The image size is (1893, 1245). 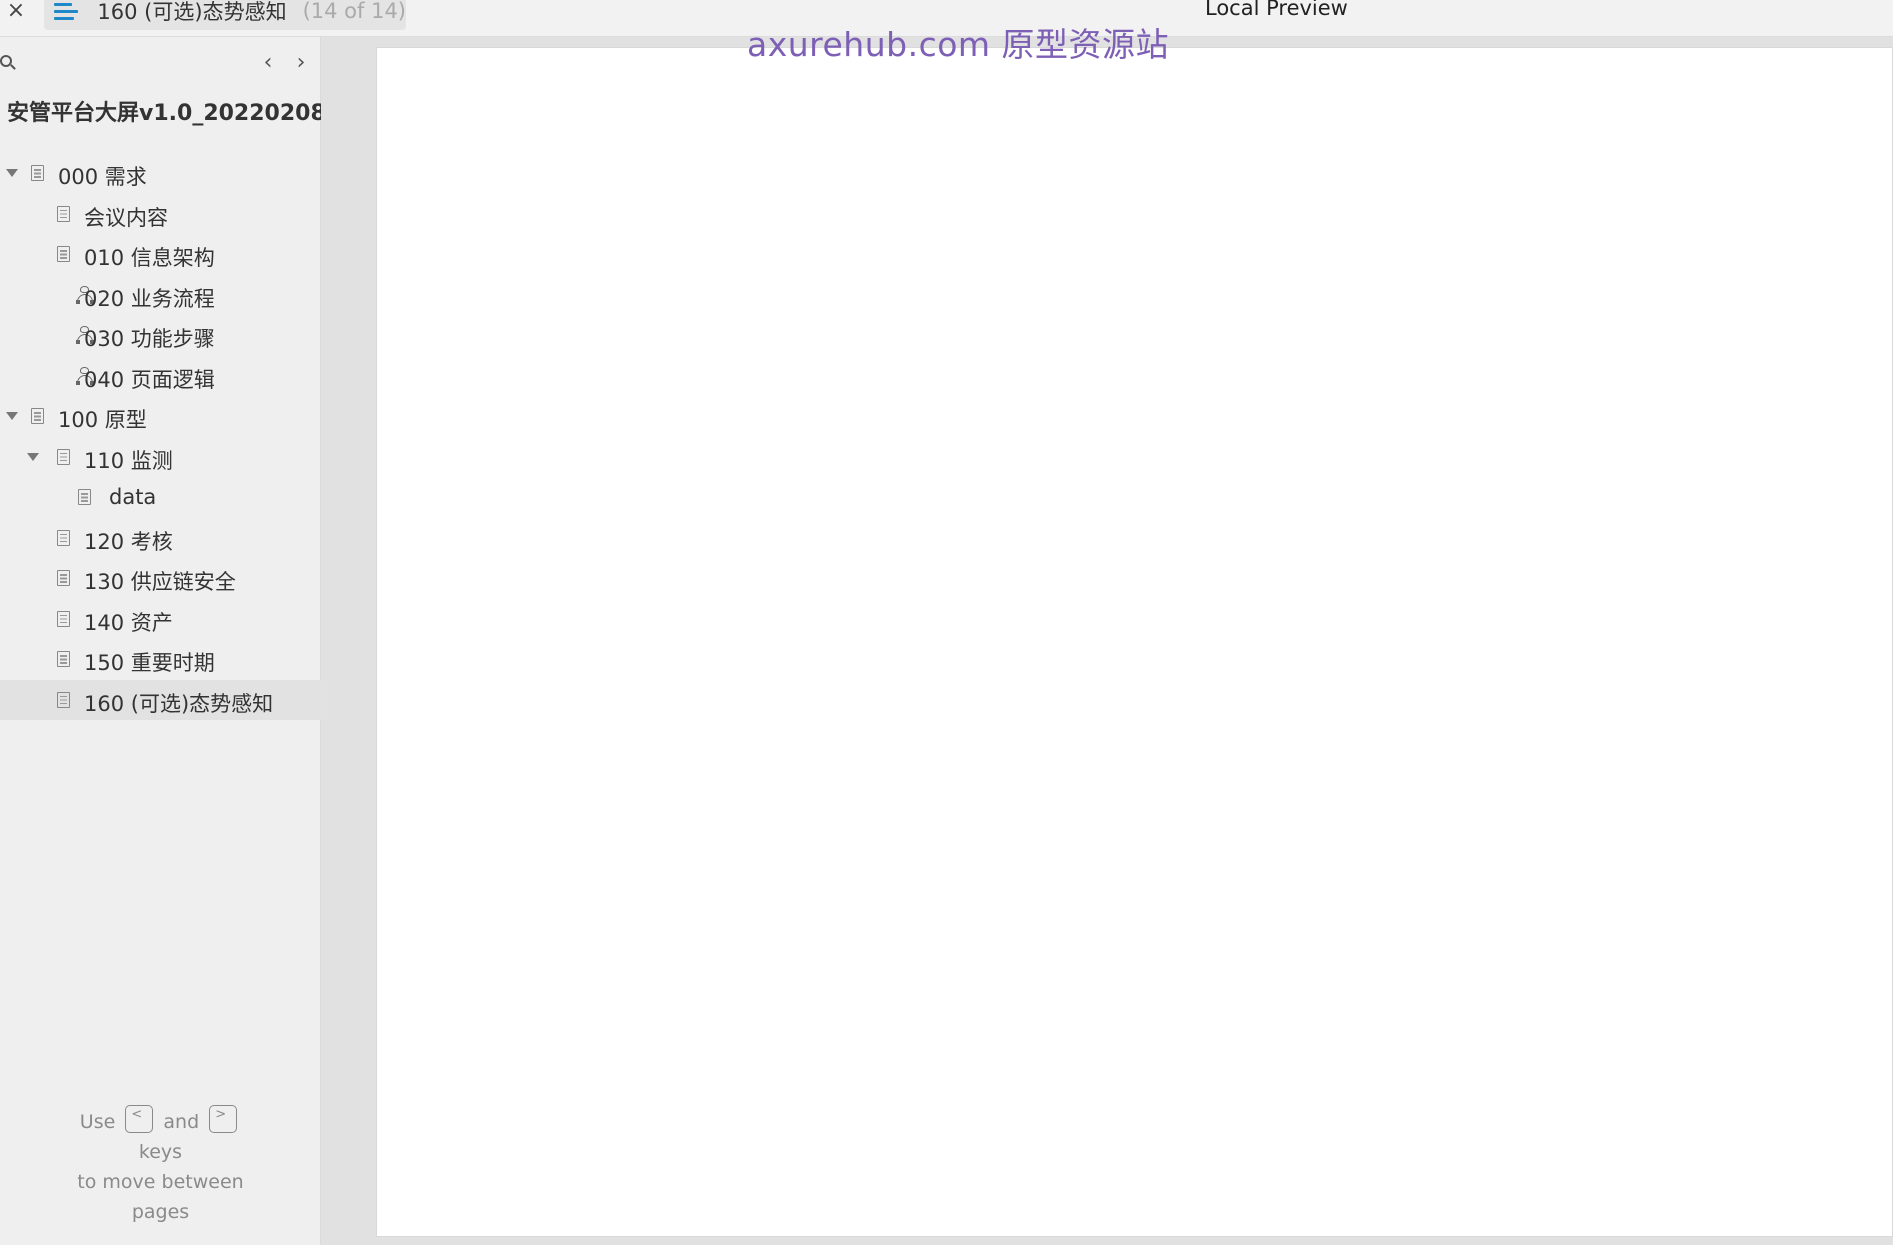 What do you see at coordinates (181, 1122) in the screenshot?
I see `hint-and: and` at bounding box center [181, 1122].